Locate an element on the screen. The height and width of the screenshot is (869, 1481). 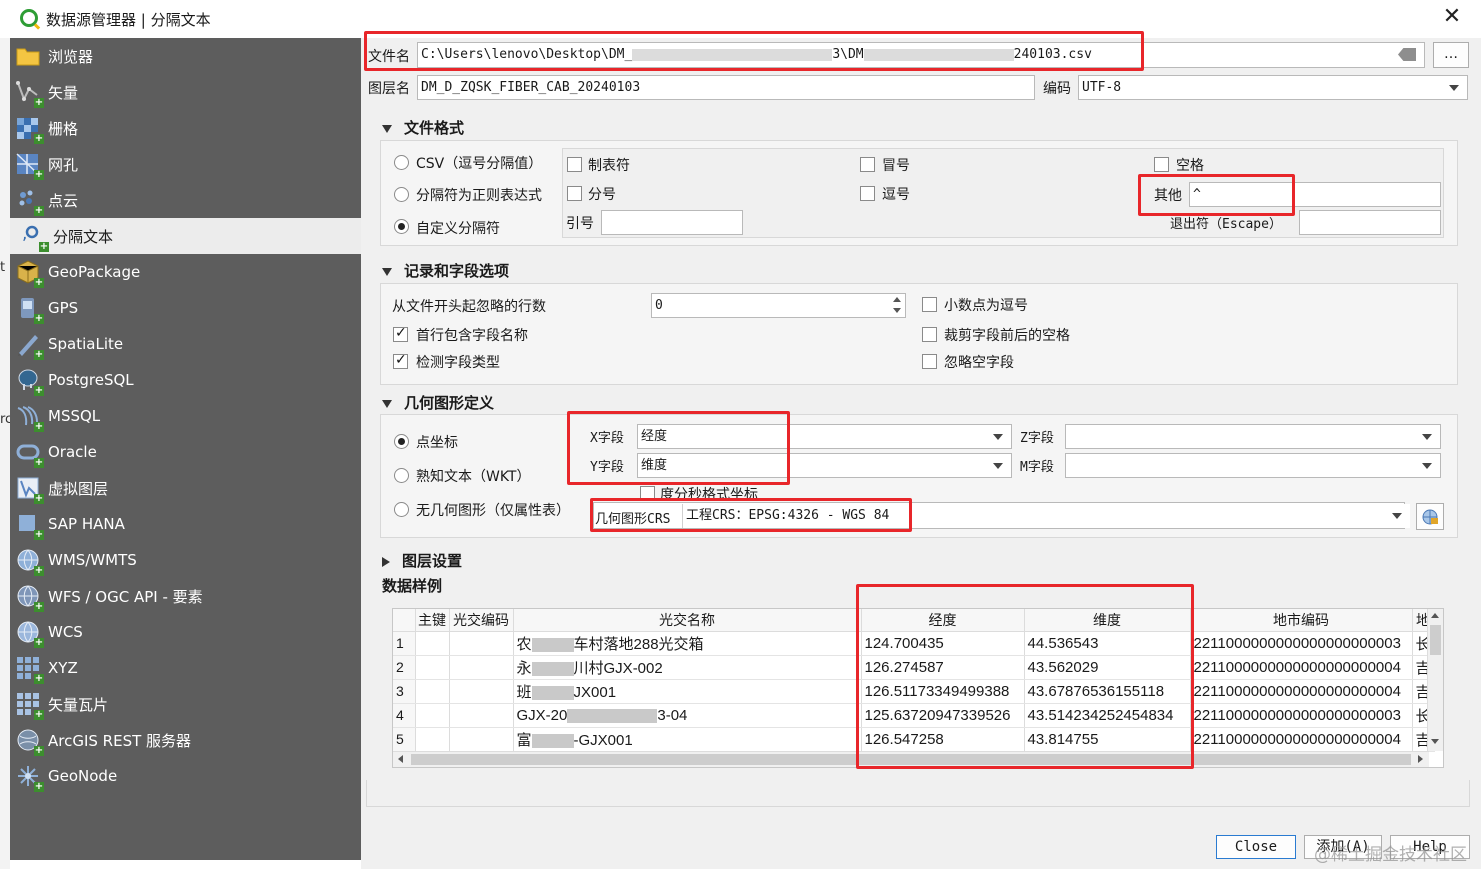
scroll-left-icon is located at coordinates (400, 759).